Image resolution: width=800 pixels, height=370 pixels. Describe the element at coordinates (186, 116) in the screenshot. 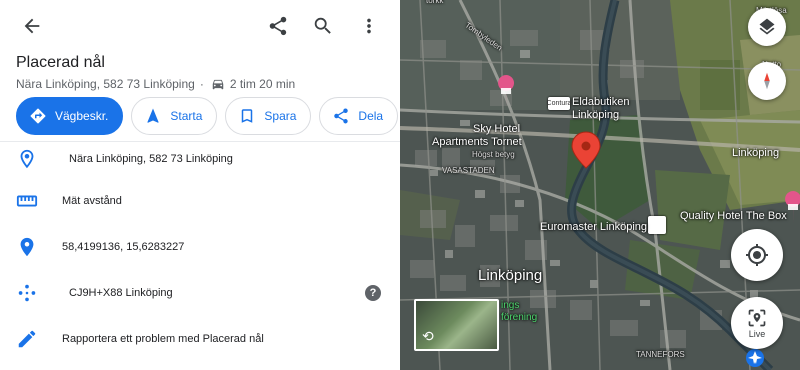

I see `start-label: Starta` at that location.